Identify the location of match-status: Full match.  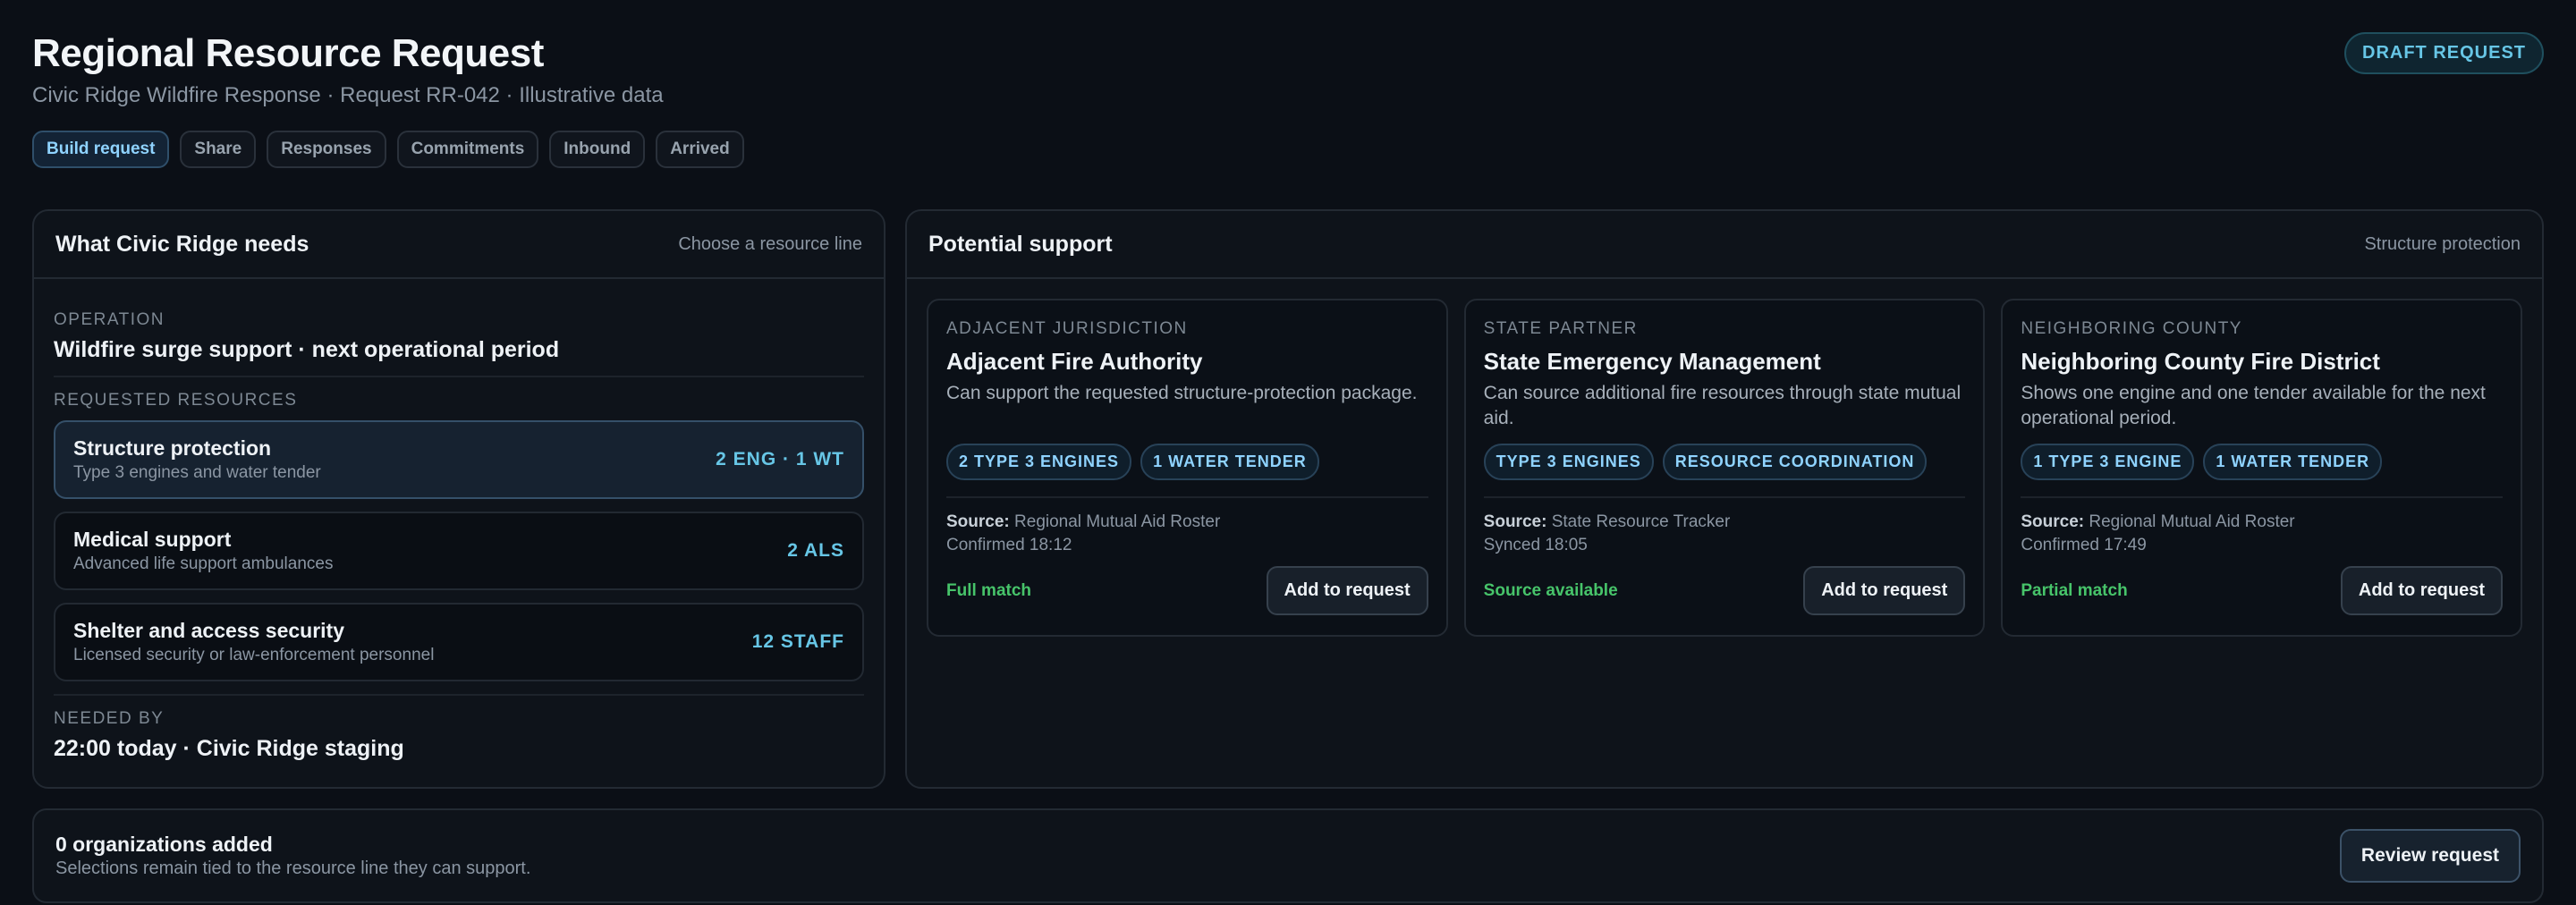
(989, 590).